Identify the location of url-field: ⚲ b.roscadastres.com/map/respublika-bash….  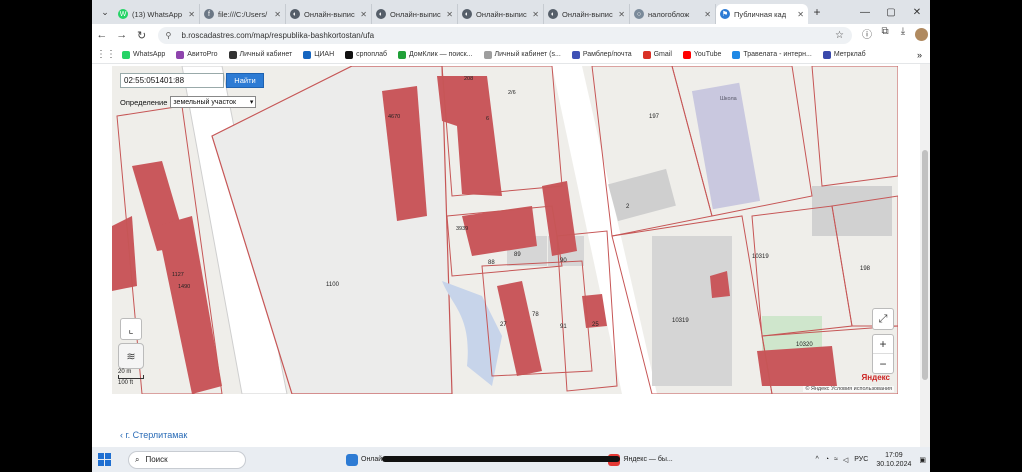
(505, 35).